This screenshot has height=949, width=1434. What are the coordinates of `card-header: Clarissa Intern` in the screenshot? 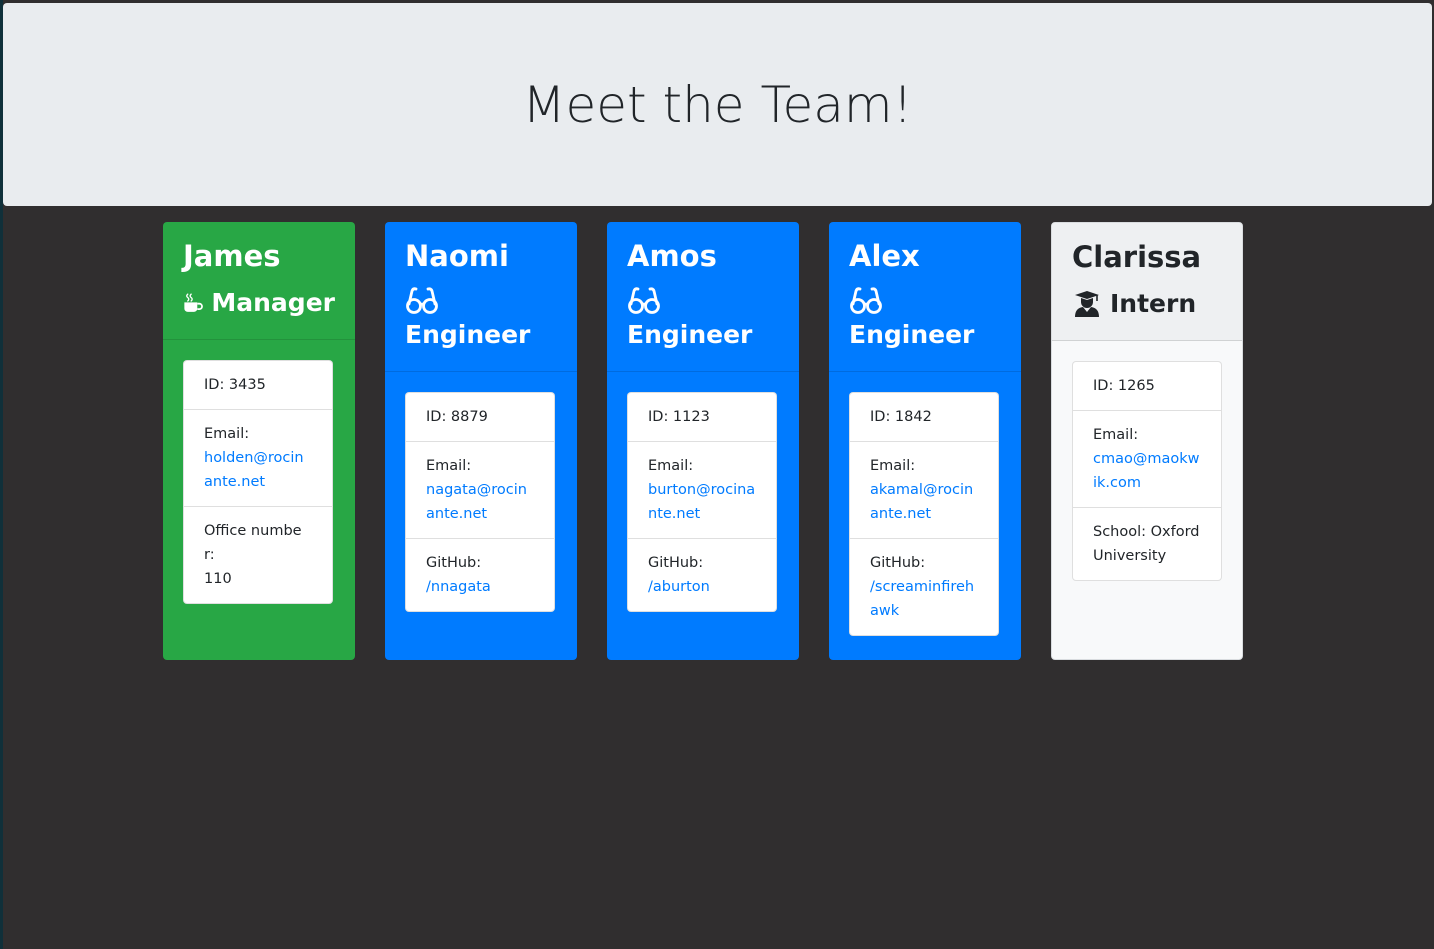 It's located at (1147, 282).